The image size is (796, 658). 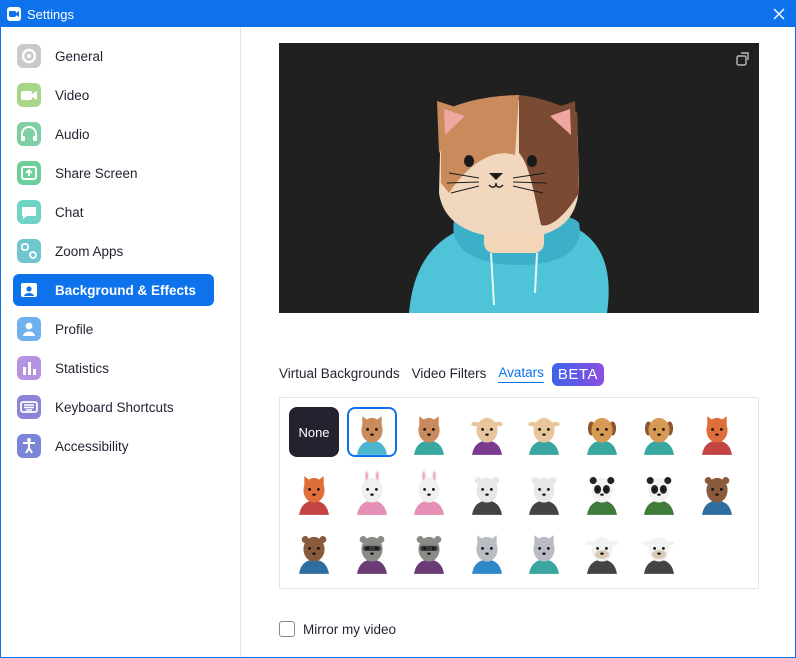 I want to click on headphones-icon, so click(x=29, y=134).